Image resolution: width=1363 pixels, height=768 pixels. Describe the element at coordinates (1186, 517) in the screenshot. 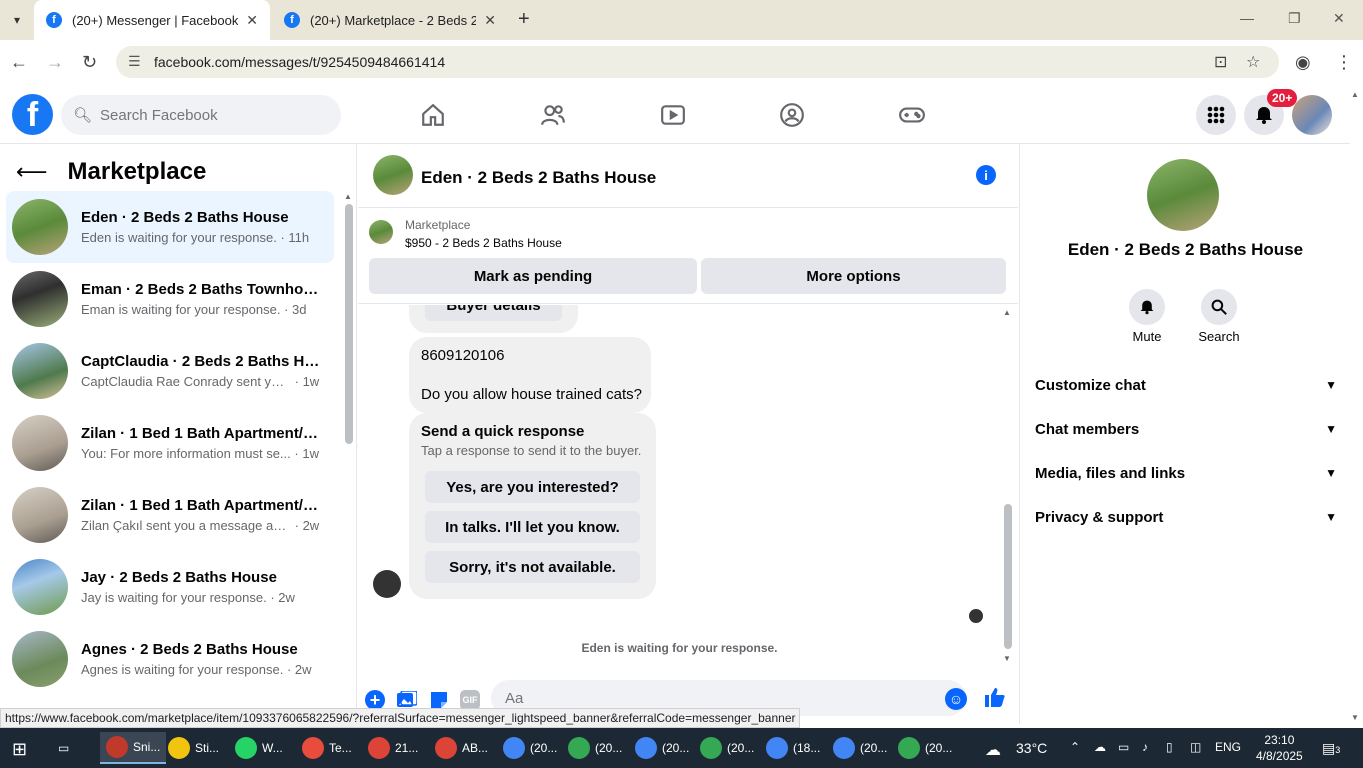

I see `privacy-support-section: Privacy & support ▼` at that location.